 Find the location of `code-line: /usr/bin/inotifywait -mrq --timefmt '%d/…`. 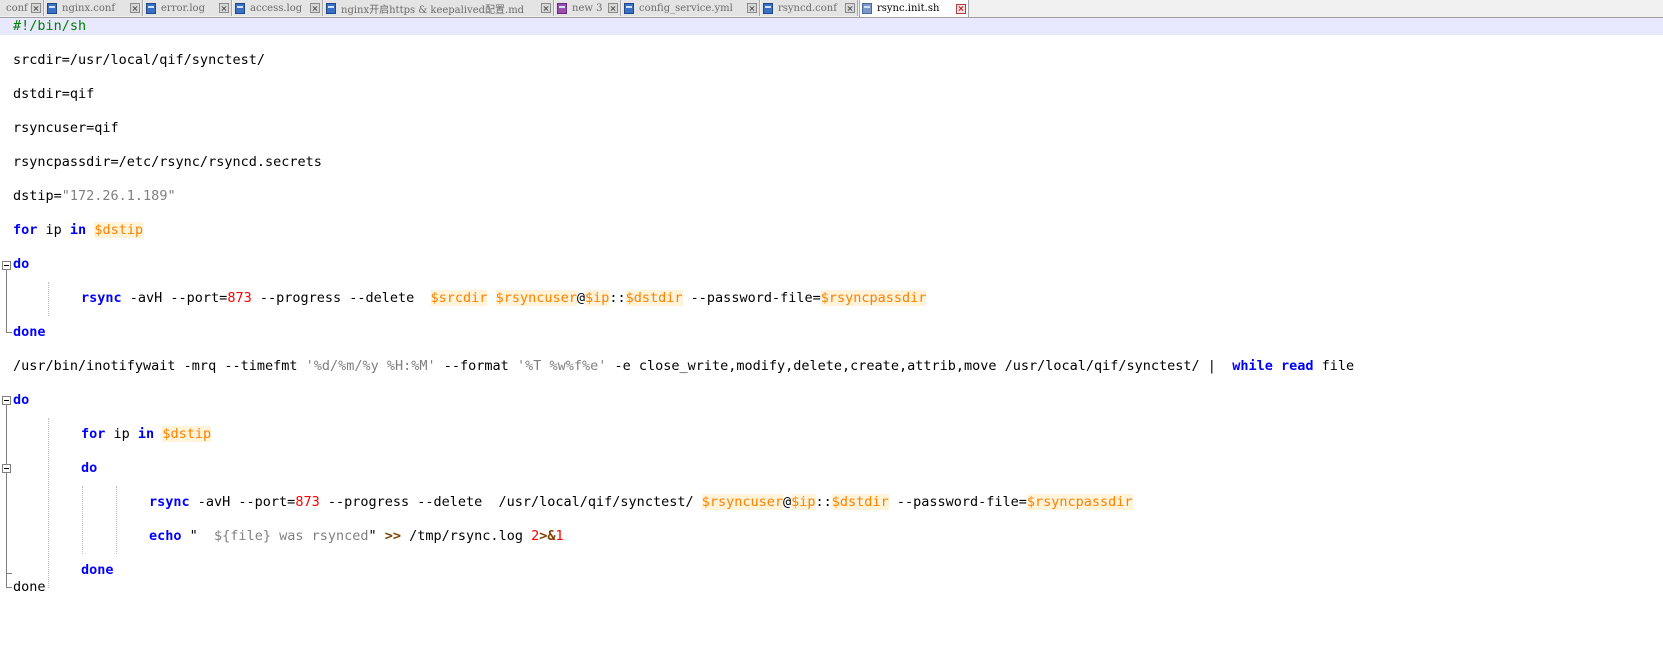

code-line: /usr/bin/inotifywait -mrq --timefmt '%d/… is located at coordinates (831, 366).